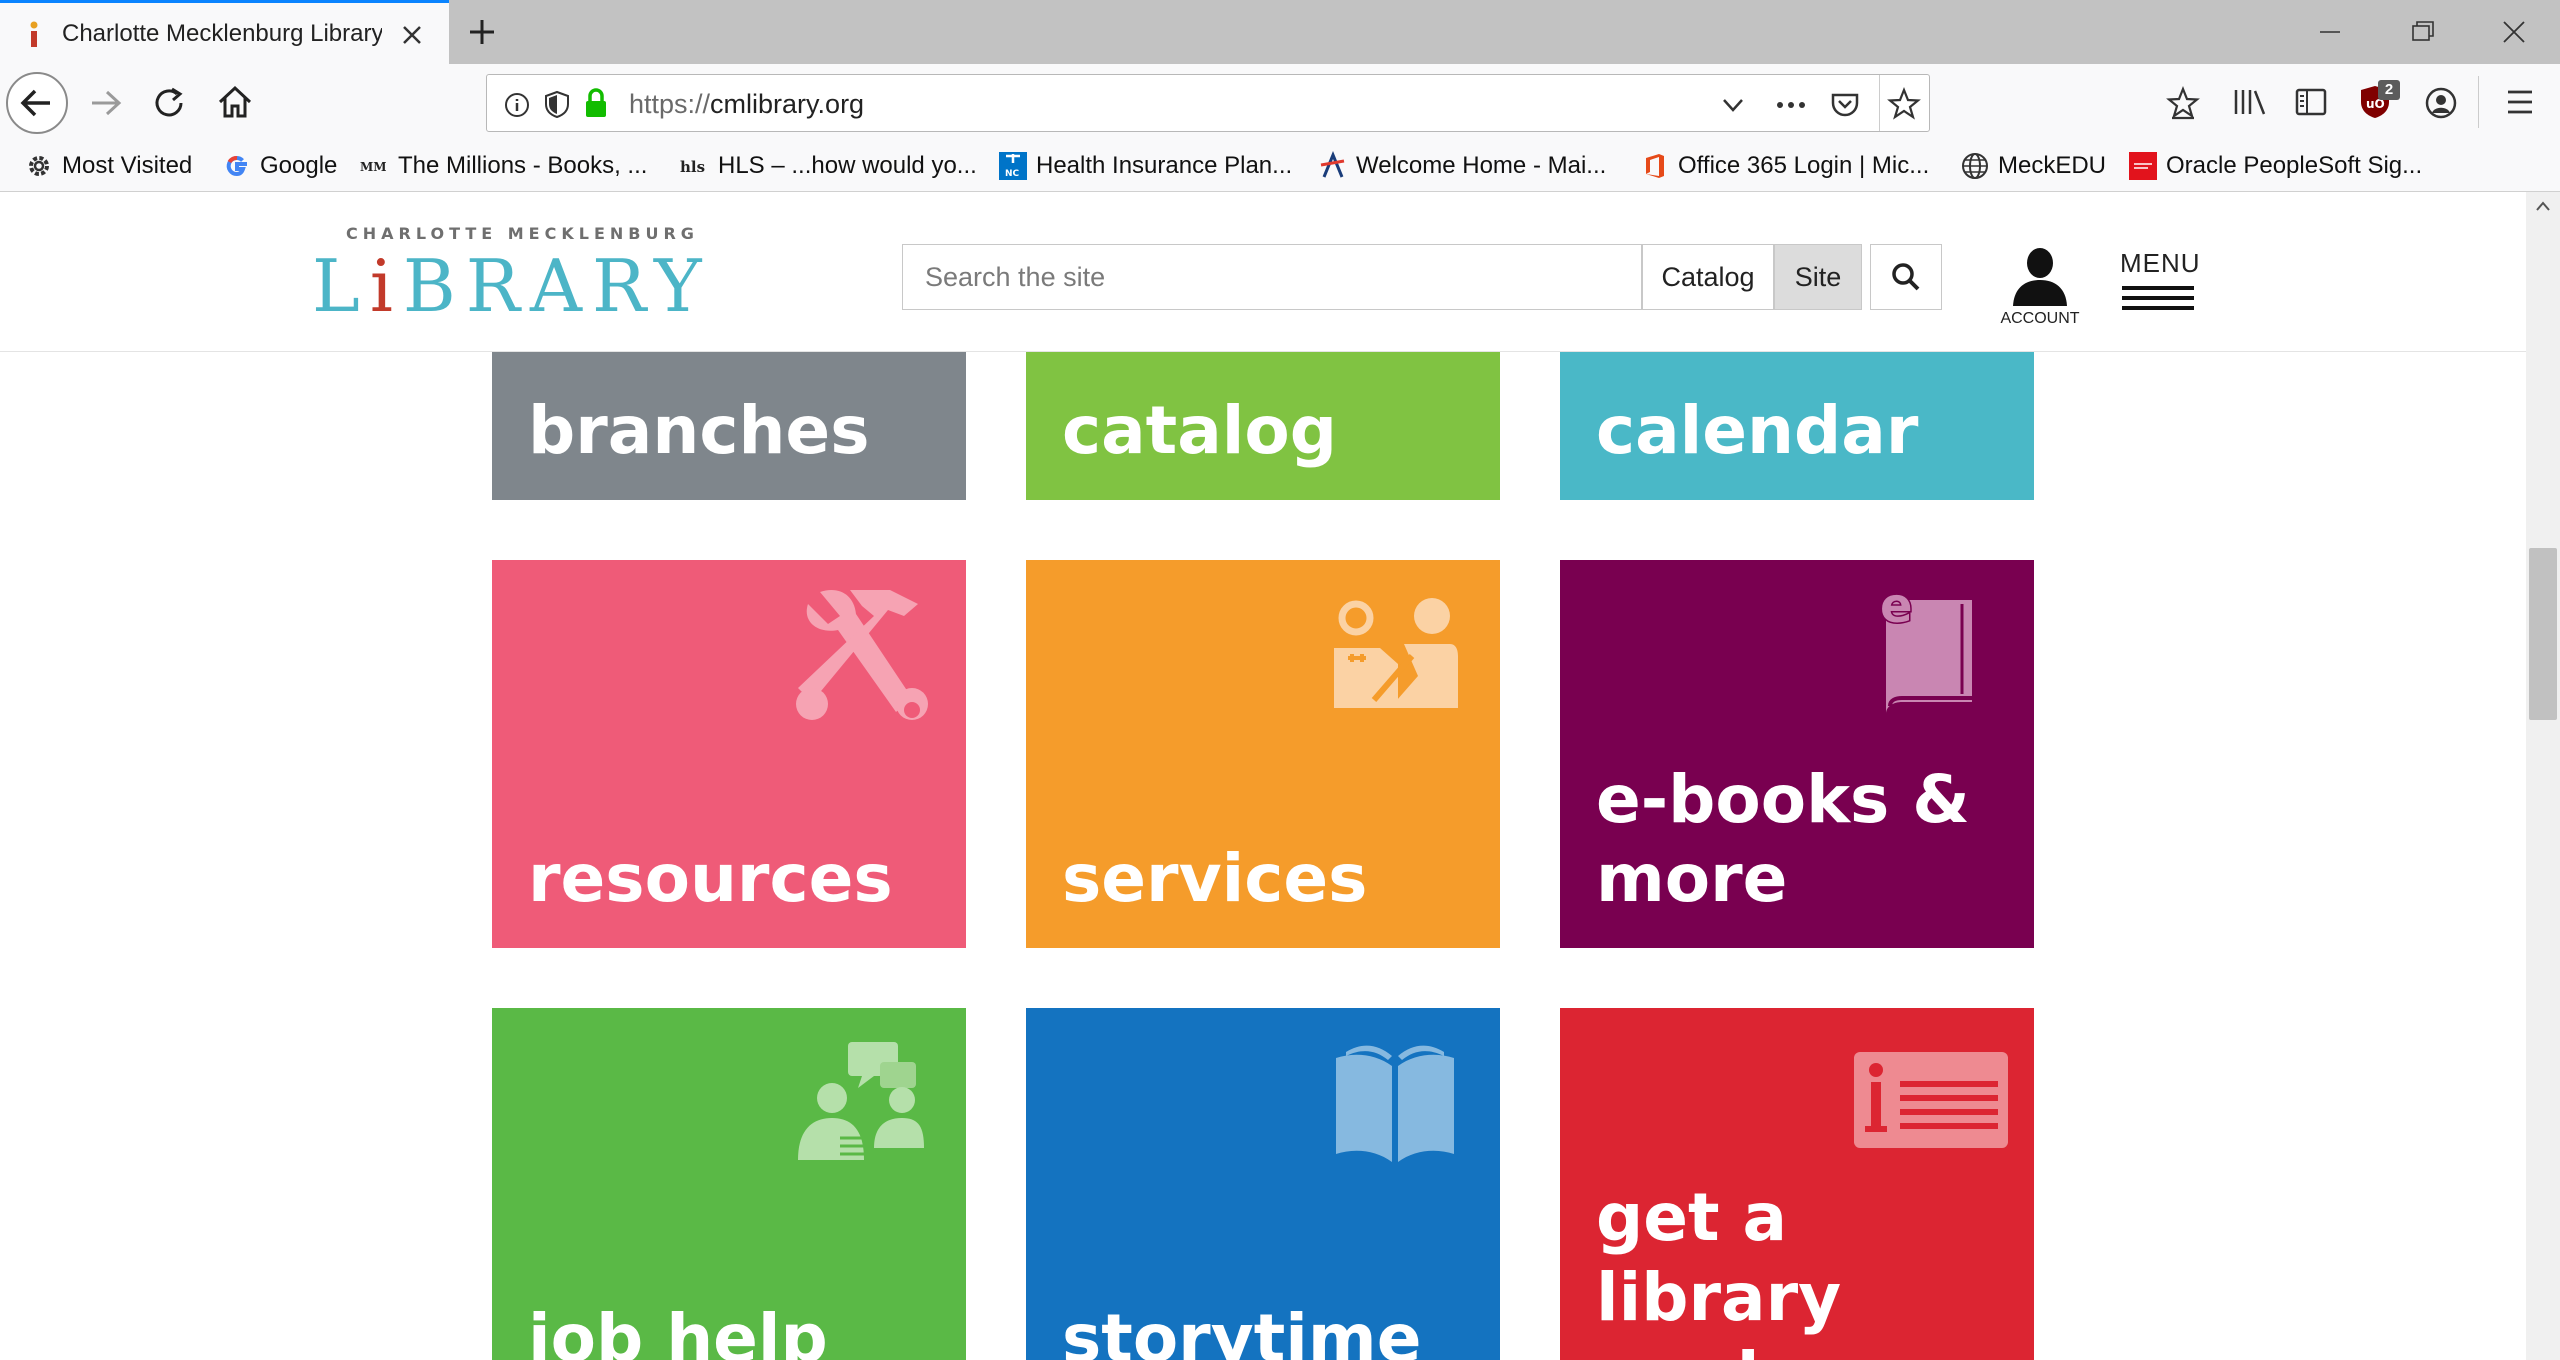 Image resolution: width=2560 pixels, height=1360 pixels. I want to click on library-favicon-icon, so click(34, 34).